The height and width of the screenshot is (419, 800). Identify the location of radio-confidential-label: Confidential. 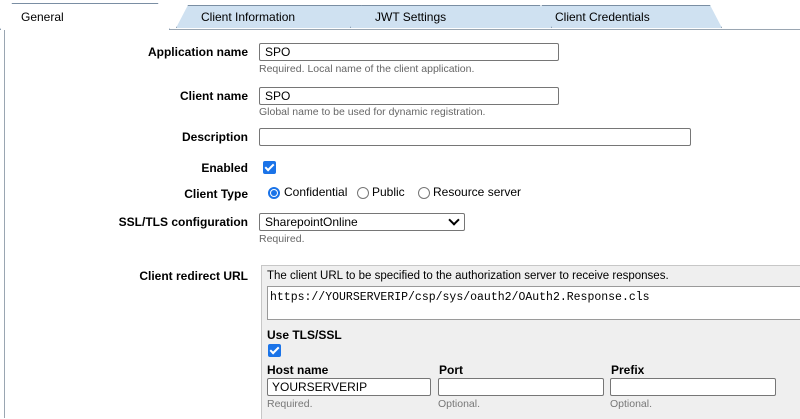
(316, 192).